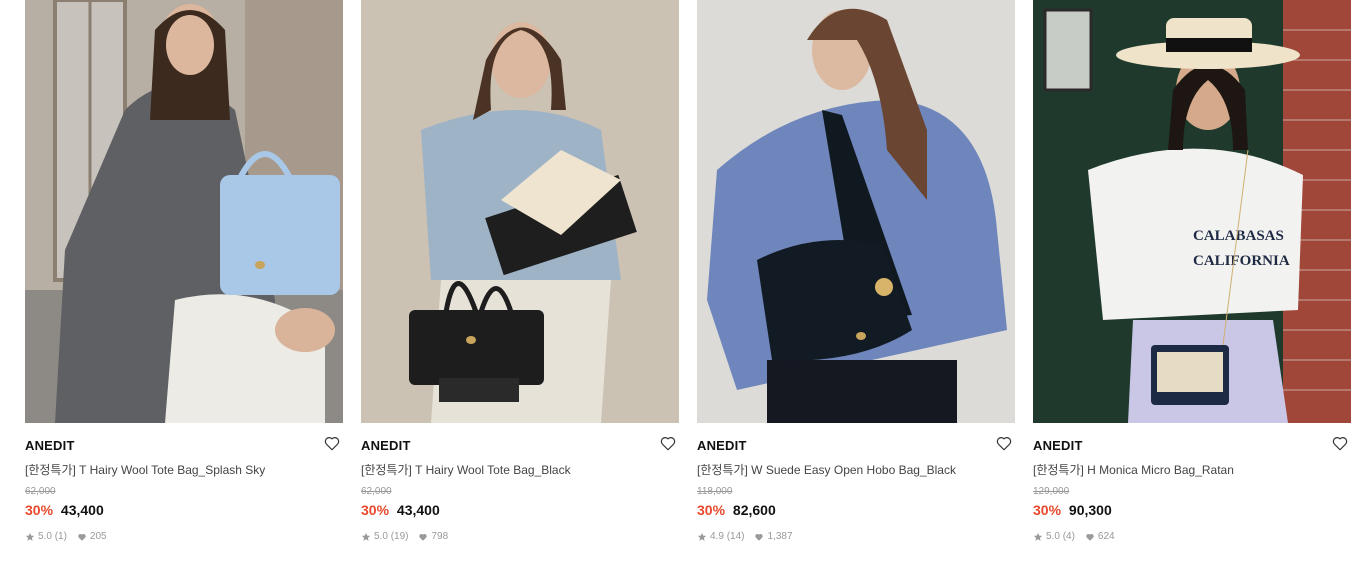 The width and height of the screenshot is (1354, 564). I want to click on product-stats: 5.0 (19) 798, so click(404, 536).